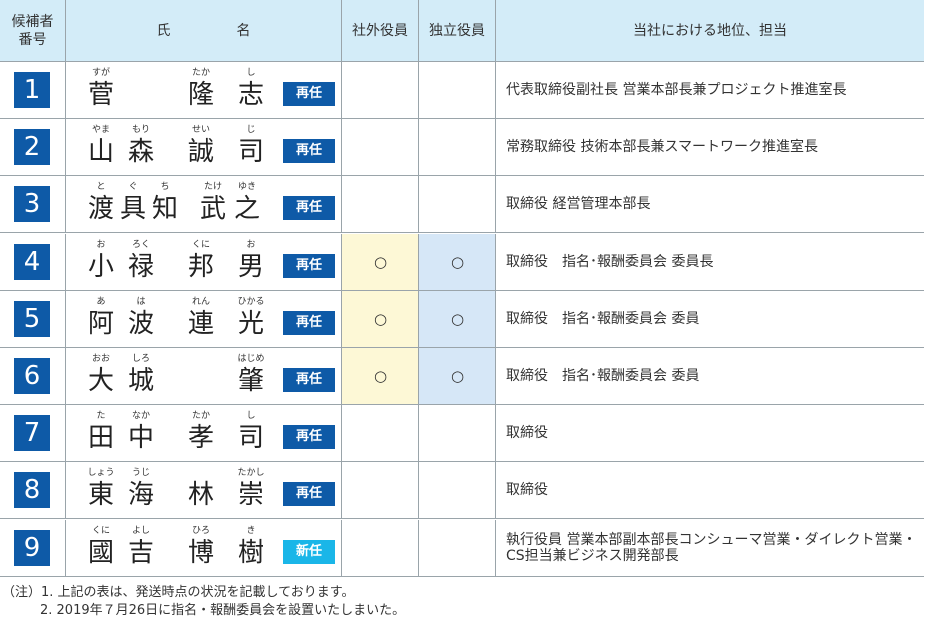  What do you see at coordinates (223, 610) in the screenshot?
I see `note-2: 2. 2019年７月26日に指名・報酬委員会を設置いたしまいた。` at bounding box center [223, 610].